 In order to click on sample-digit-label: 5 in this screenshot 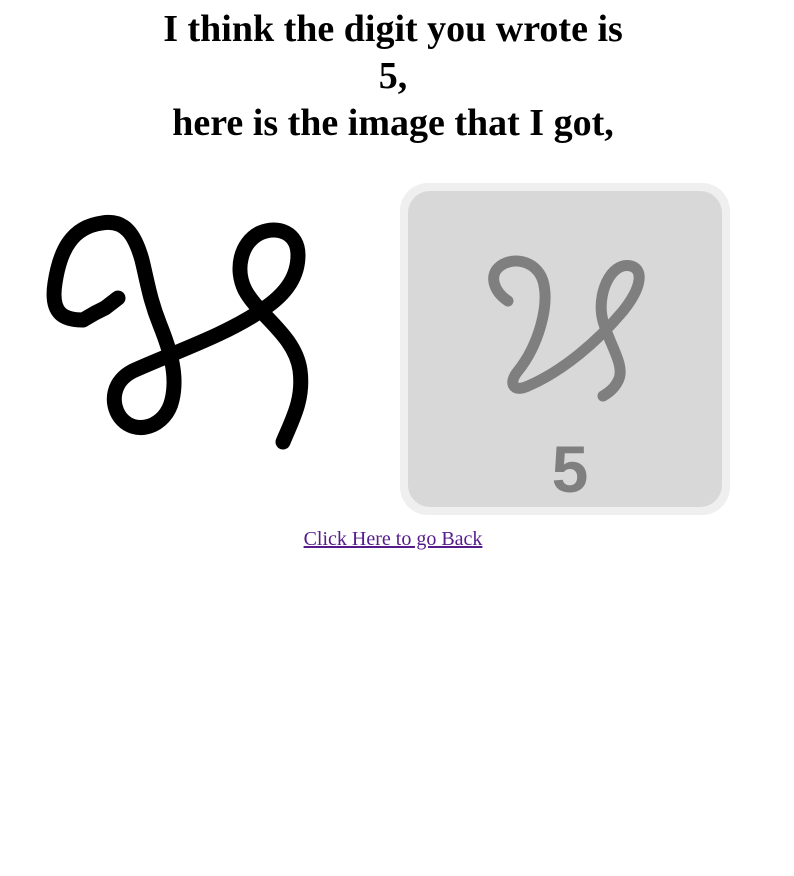, I will do `click(570, 469)`.